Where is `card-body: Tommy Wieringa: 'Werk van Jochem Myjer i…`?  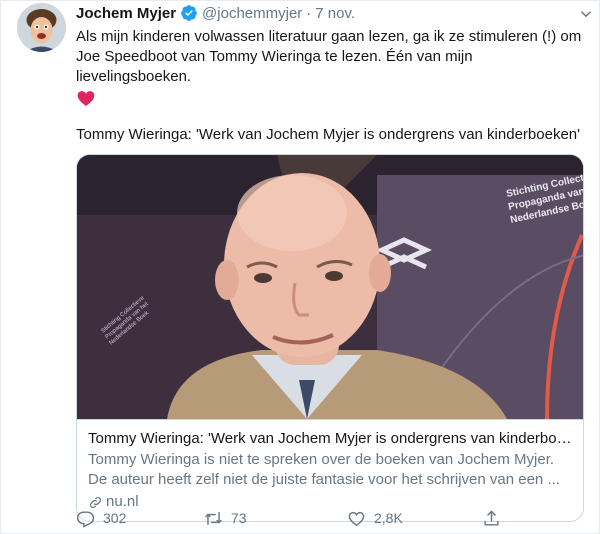 card-body: Tommy Wieringa: 'Werk van Jochem Myjer i… is located at coordinates (330, 465).